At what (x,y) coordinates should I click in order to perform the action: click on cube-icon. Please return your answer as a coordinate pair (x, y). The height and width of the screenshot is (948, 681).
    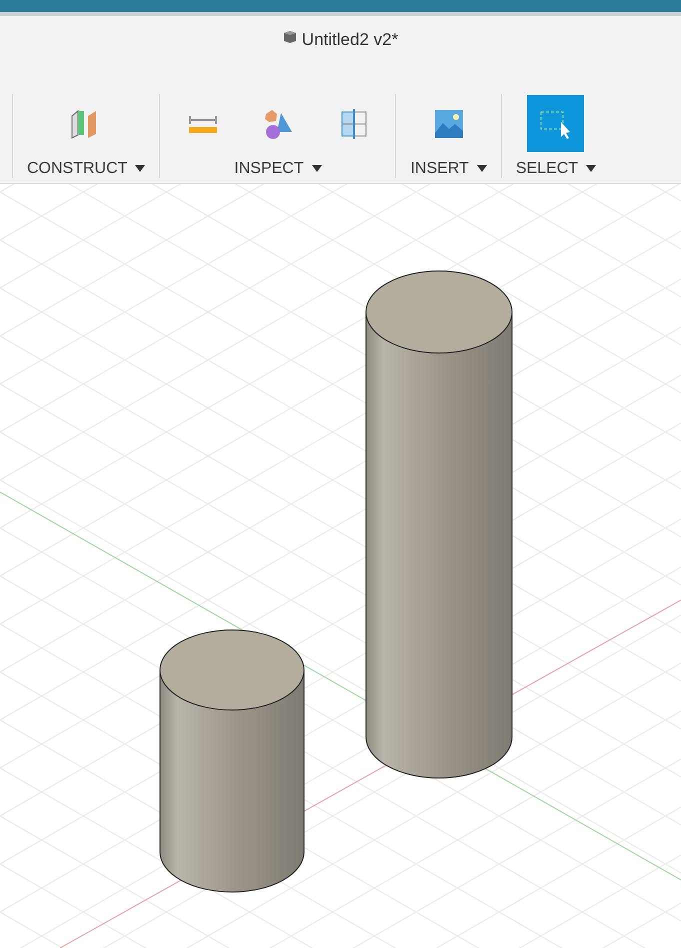
    Looking at the image, I should click on (289, 37).